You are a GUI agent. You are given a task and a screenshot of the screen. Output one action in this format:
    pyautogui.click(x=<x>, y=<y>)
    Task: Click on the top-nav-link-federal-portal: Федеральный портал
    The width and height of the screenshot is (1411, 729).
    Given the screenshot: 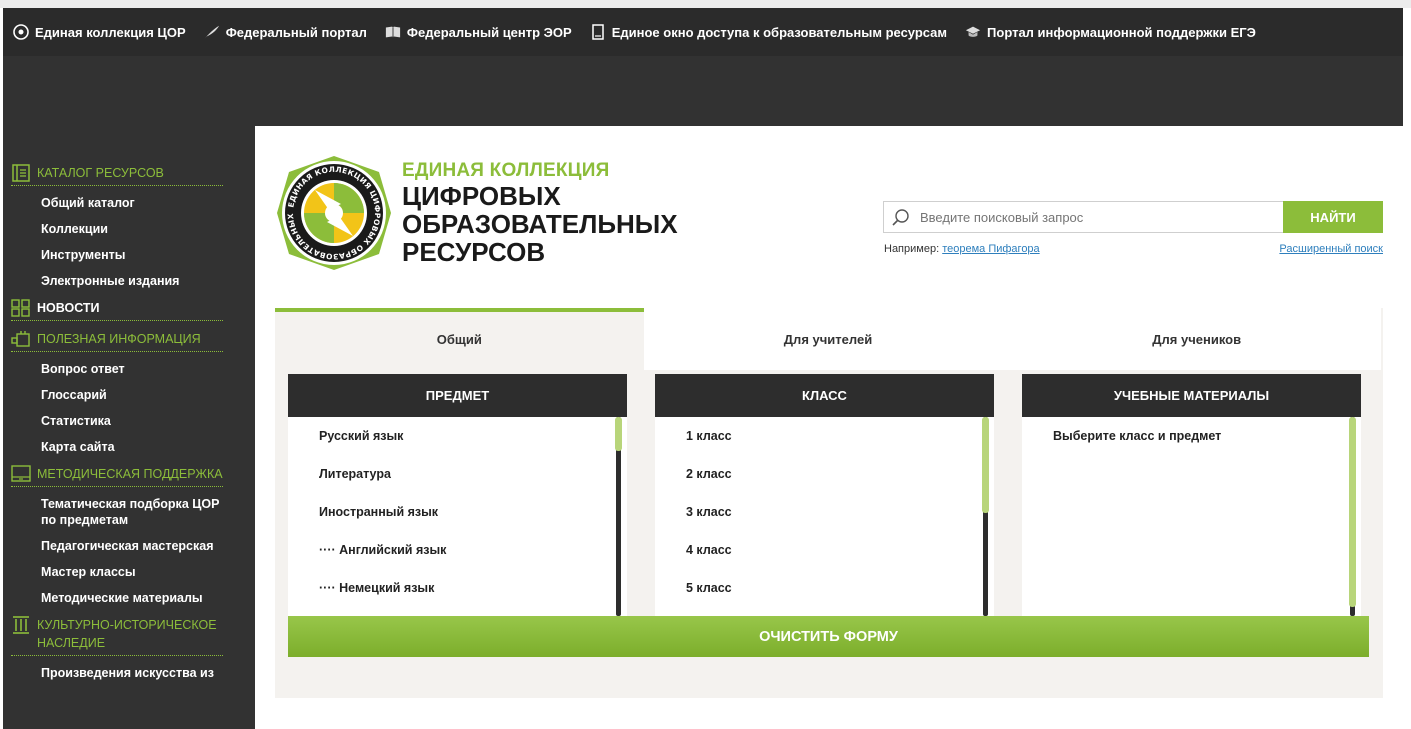 What is the action you would take?
    pyautogui.click(x=285, y=32)
    